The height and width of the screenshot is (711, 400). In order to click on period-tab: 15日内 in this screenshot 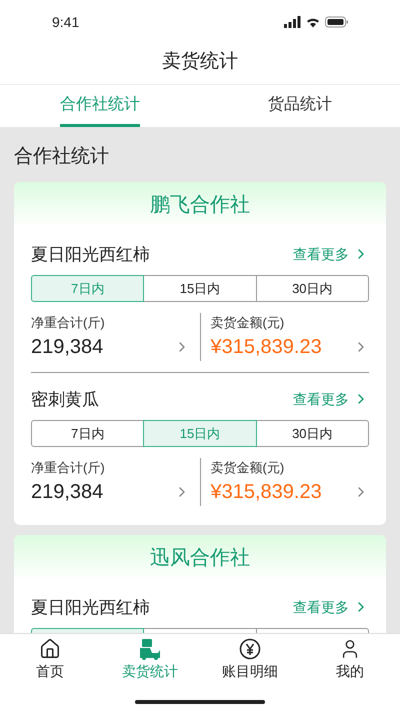, I will do `click(200, 288)`.